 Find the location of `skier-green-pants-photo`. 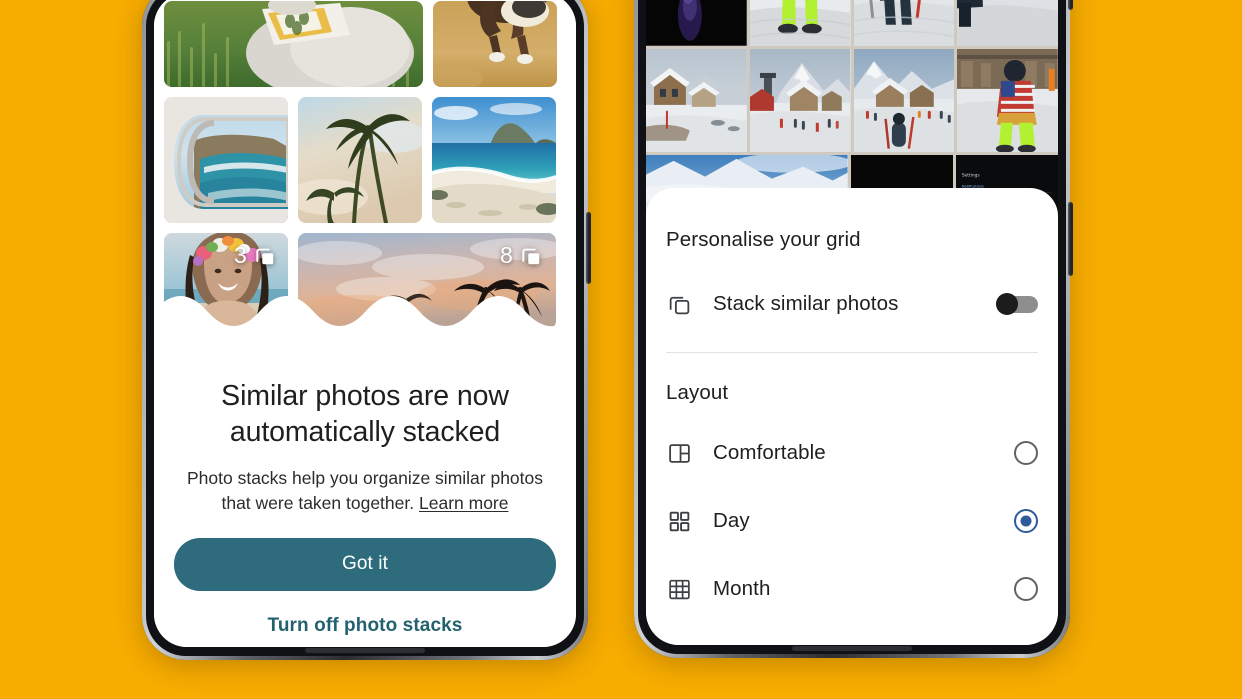

skier-green-pants-photo is located at coordinates (800, 23).